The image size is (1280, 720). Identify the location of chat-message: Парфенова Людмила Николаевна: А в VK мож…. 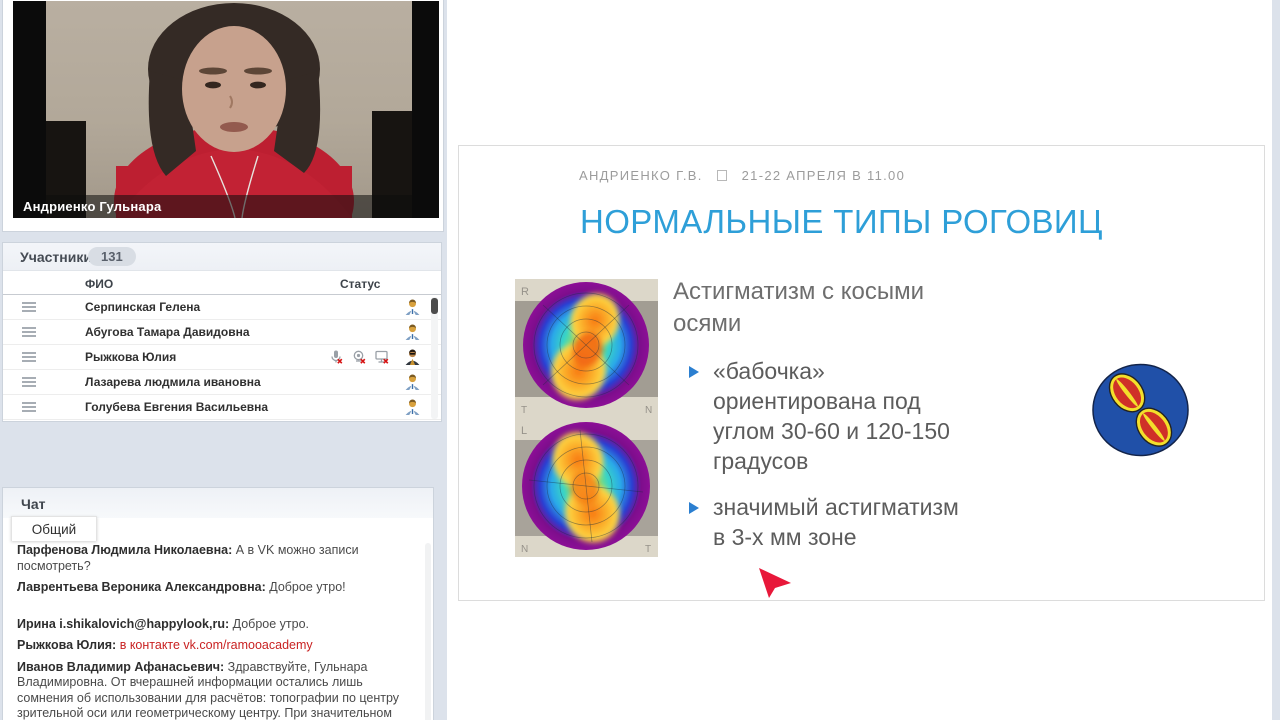
(216, 558).